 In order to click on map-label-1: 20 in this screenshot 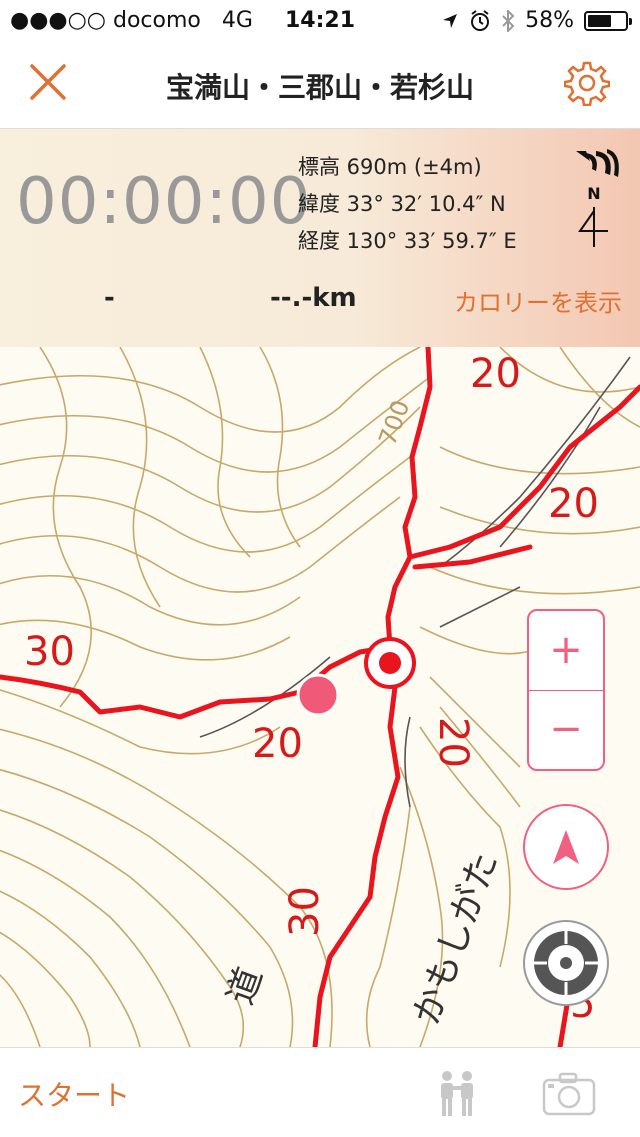, I will do `click(495, 374)`.